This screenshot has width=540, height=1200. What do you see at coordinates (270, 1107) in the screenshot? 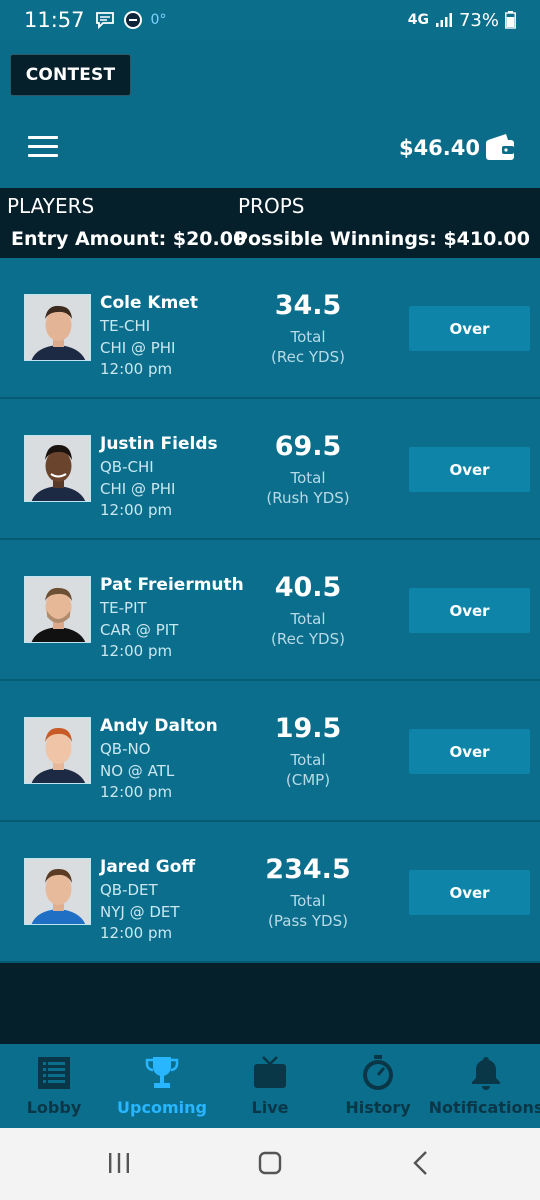
I see `nav-label: Live` at bounding box center [270, 1107].